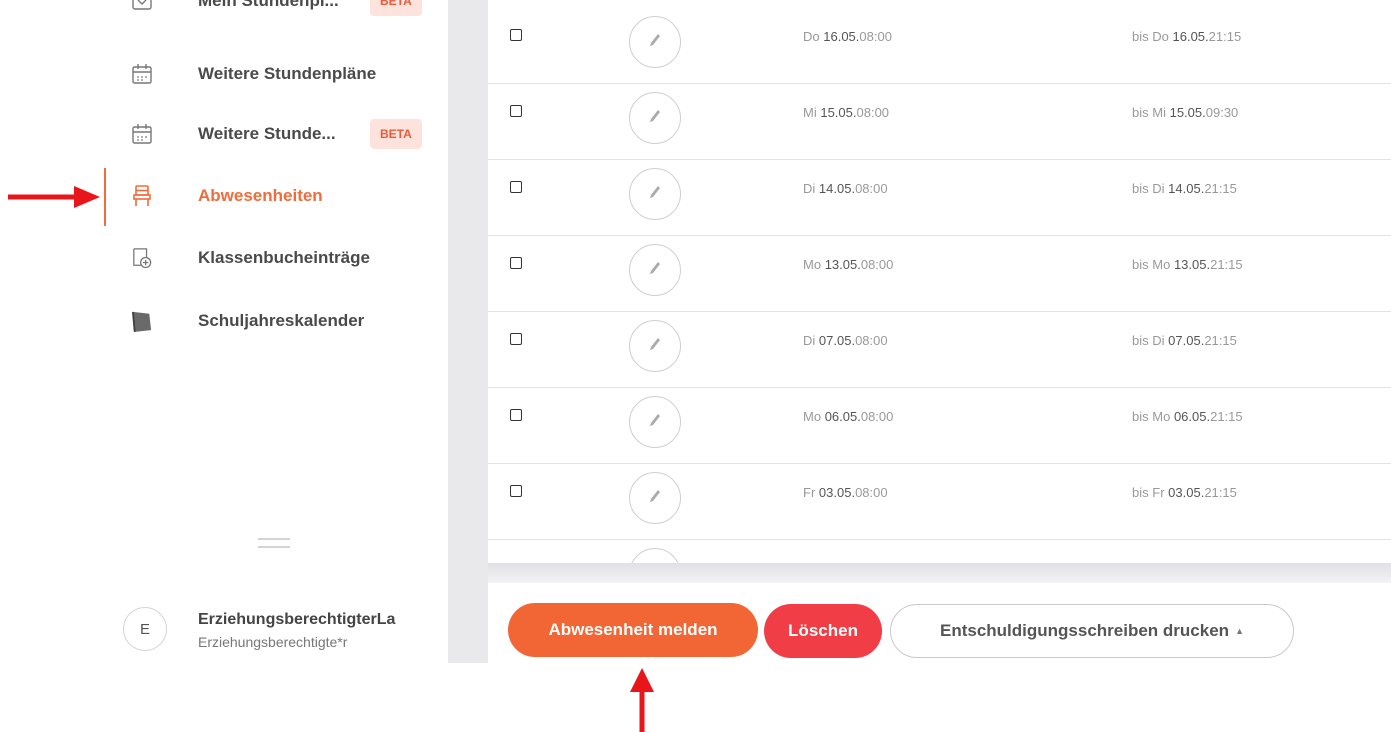  What do you see at coordinates (1092, 631) in the screenshot?
I see `print-excuse-button: Entschuldigungsschreiben drucken ▲` at bounding box center [1092, 631].